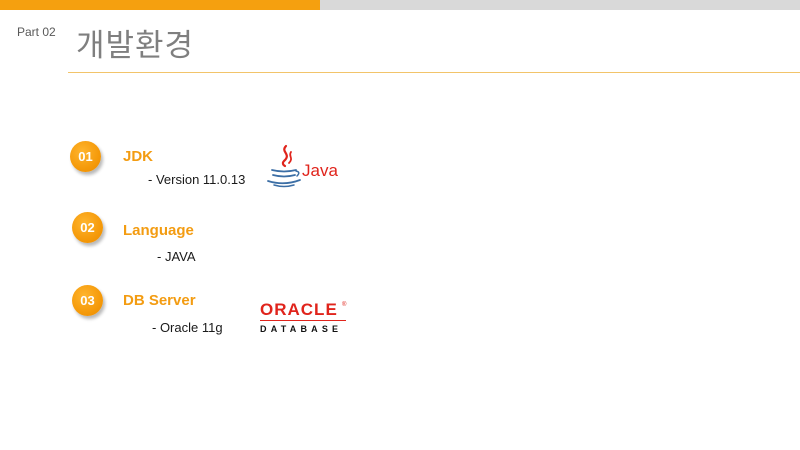 The width and height of the screenshot is (800, 450). Describe the element at coordinates (560, 5) in the screenshot. I see `top-gray-bar` at that location.